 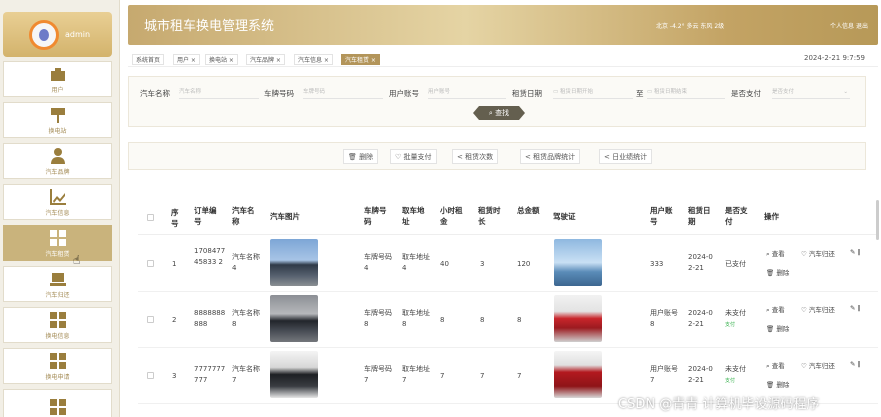 What do you see at coordinates (57, 366) in the screenshot?
I see `sidebar-item-swap-apply: 换电申请` at bounding box center [57, 366].